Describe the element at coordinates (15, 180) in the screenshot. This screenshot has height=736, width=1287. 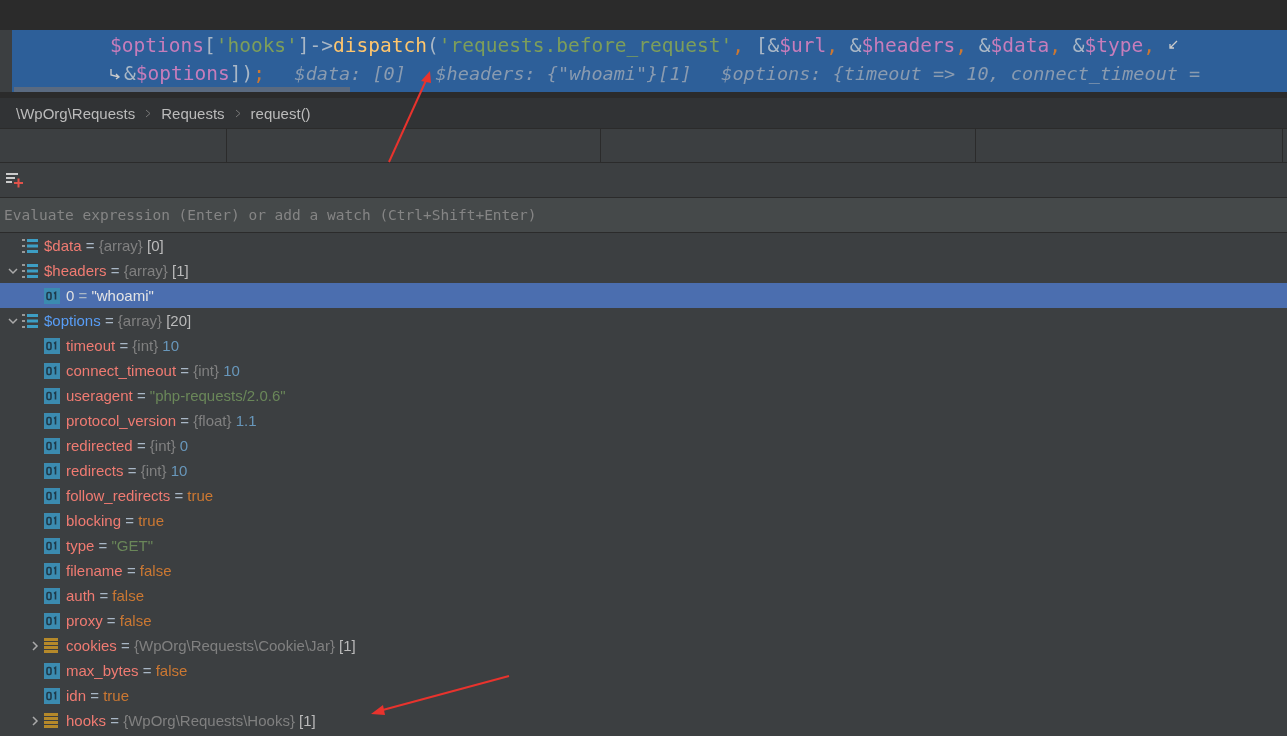
I see `add-watch-icon` at that location.